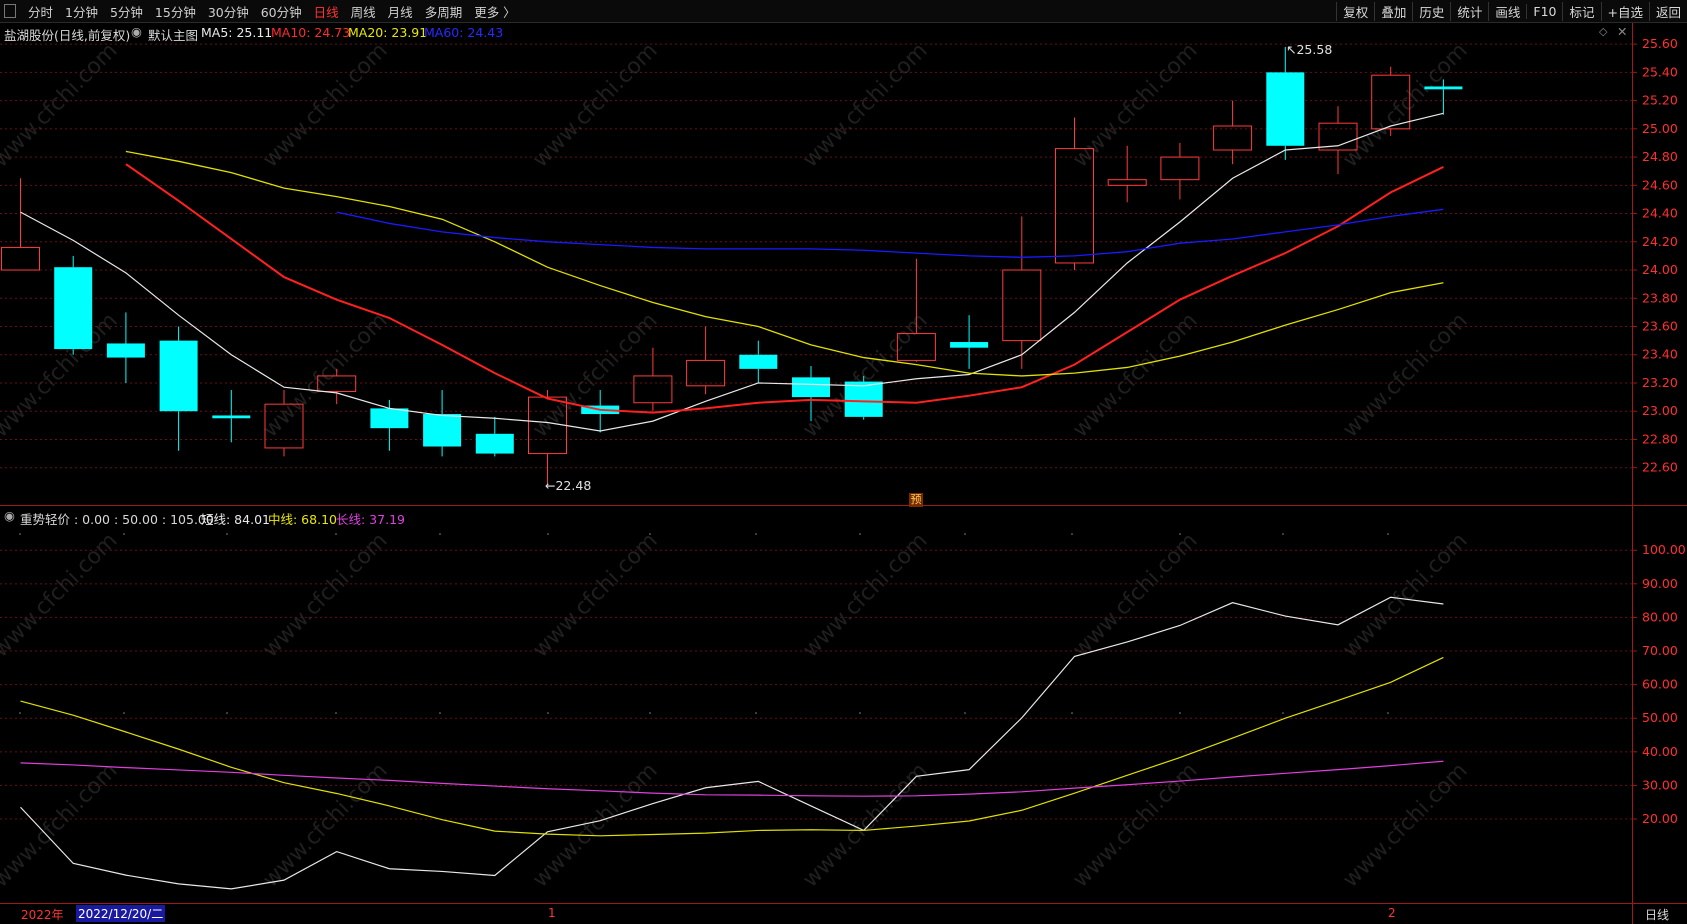 This screenshot has height=924, width=1687. I want to click on diamond-icon: ◇, so click(1603, 31).